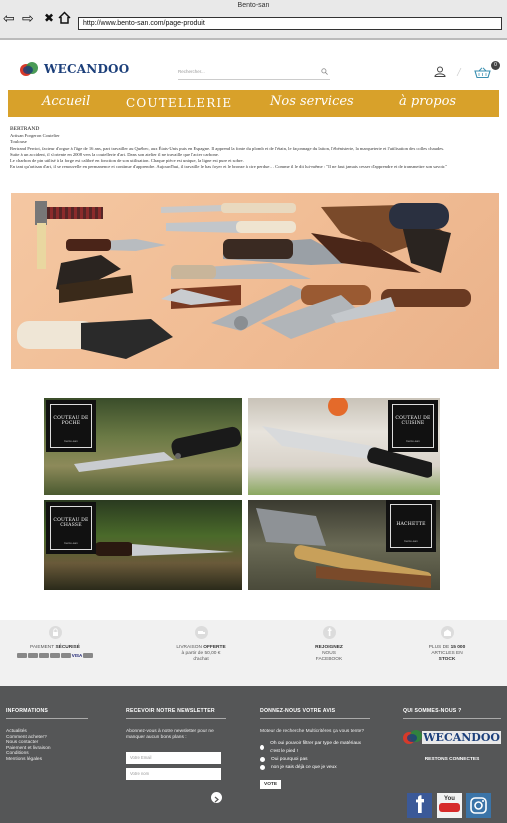 This screenshot has width=507, height=823. I want to click on youtube-label: You, so click(449, 799).